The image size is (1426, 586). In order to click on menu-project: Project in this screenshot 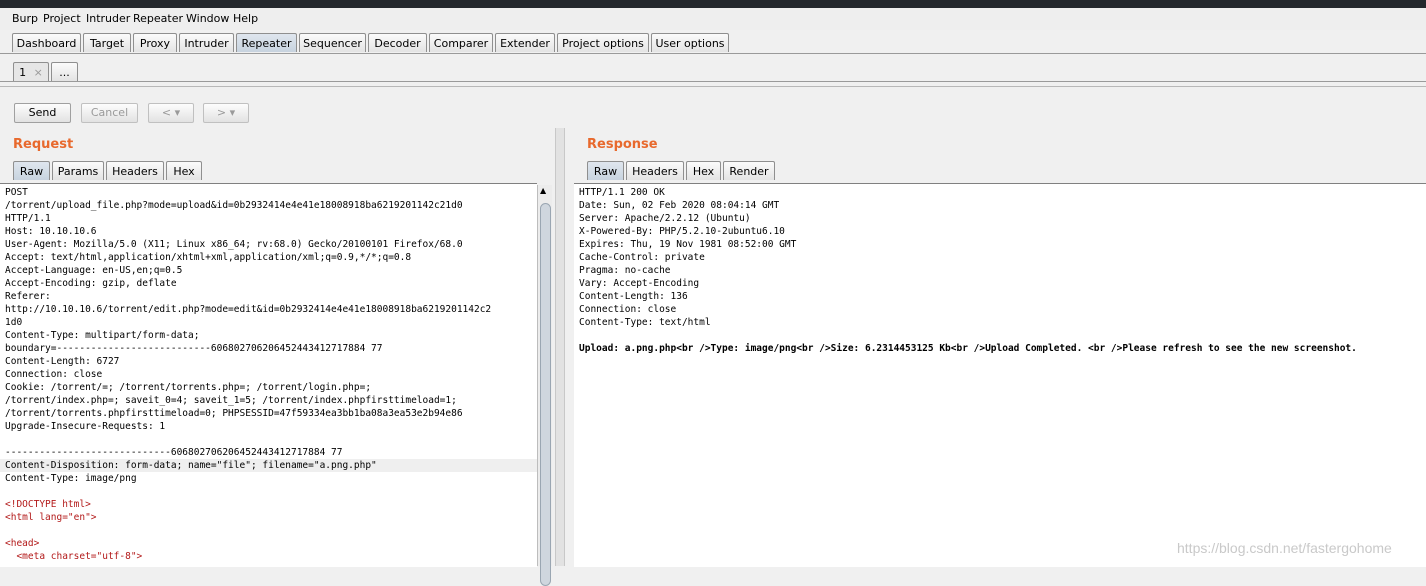, I will do `click(62, 18)`.